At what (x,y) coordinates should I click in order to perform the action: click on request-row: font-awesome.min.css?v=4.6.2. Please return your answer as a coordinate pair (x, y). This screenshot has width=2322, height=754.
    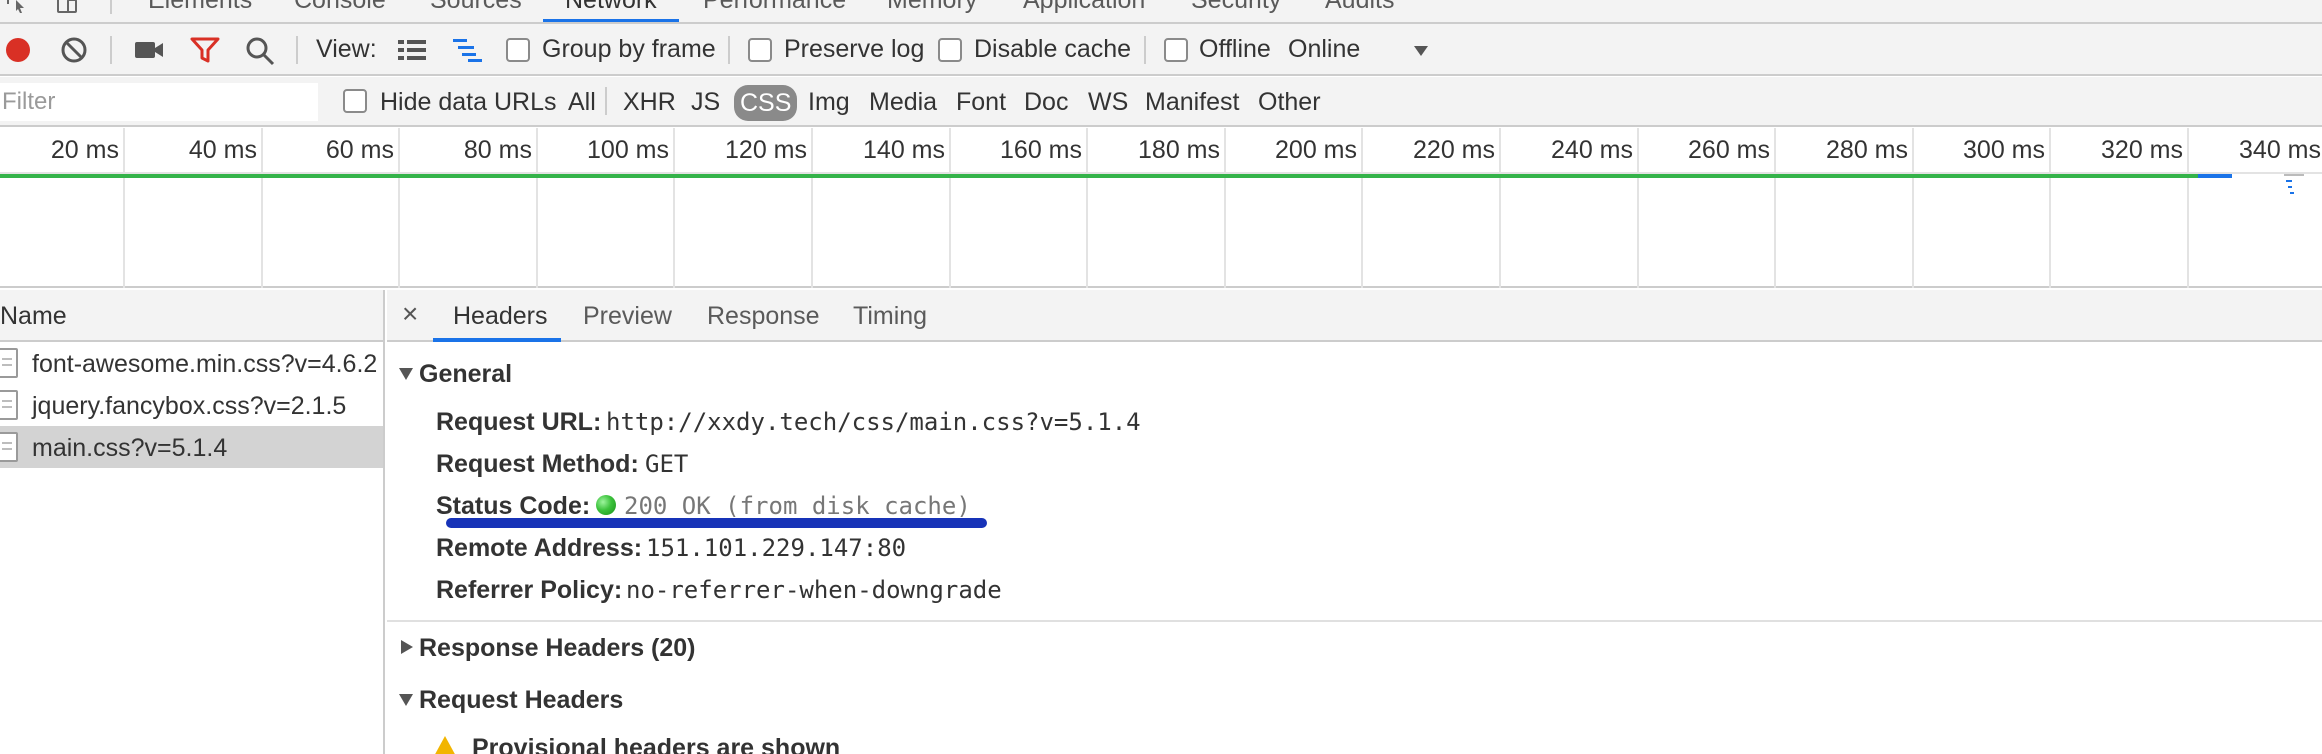
    Looking at the image, I should click on (191, 363).